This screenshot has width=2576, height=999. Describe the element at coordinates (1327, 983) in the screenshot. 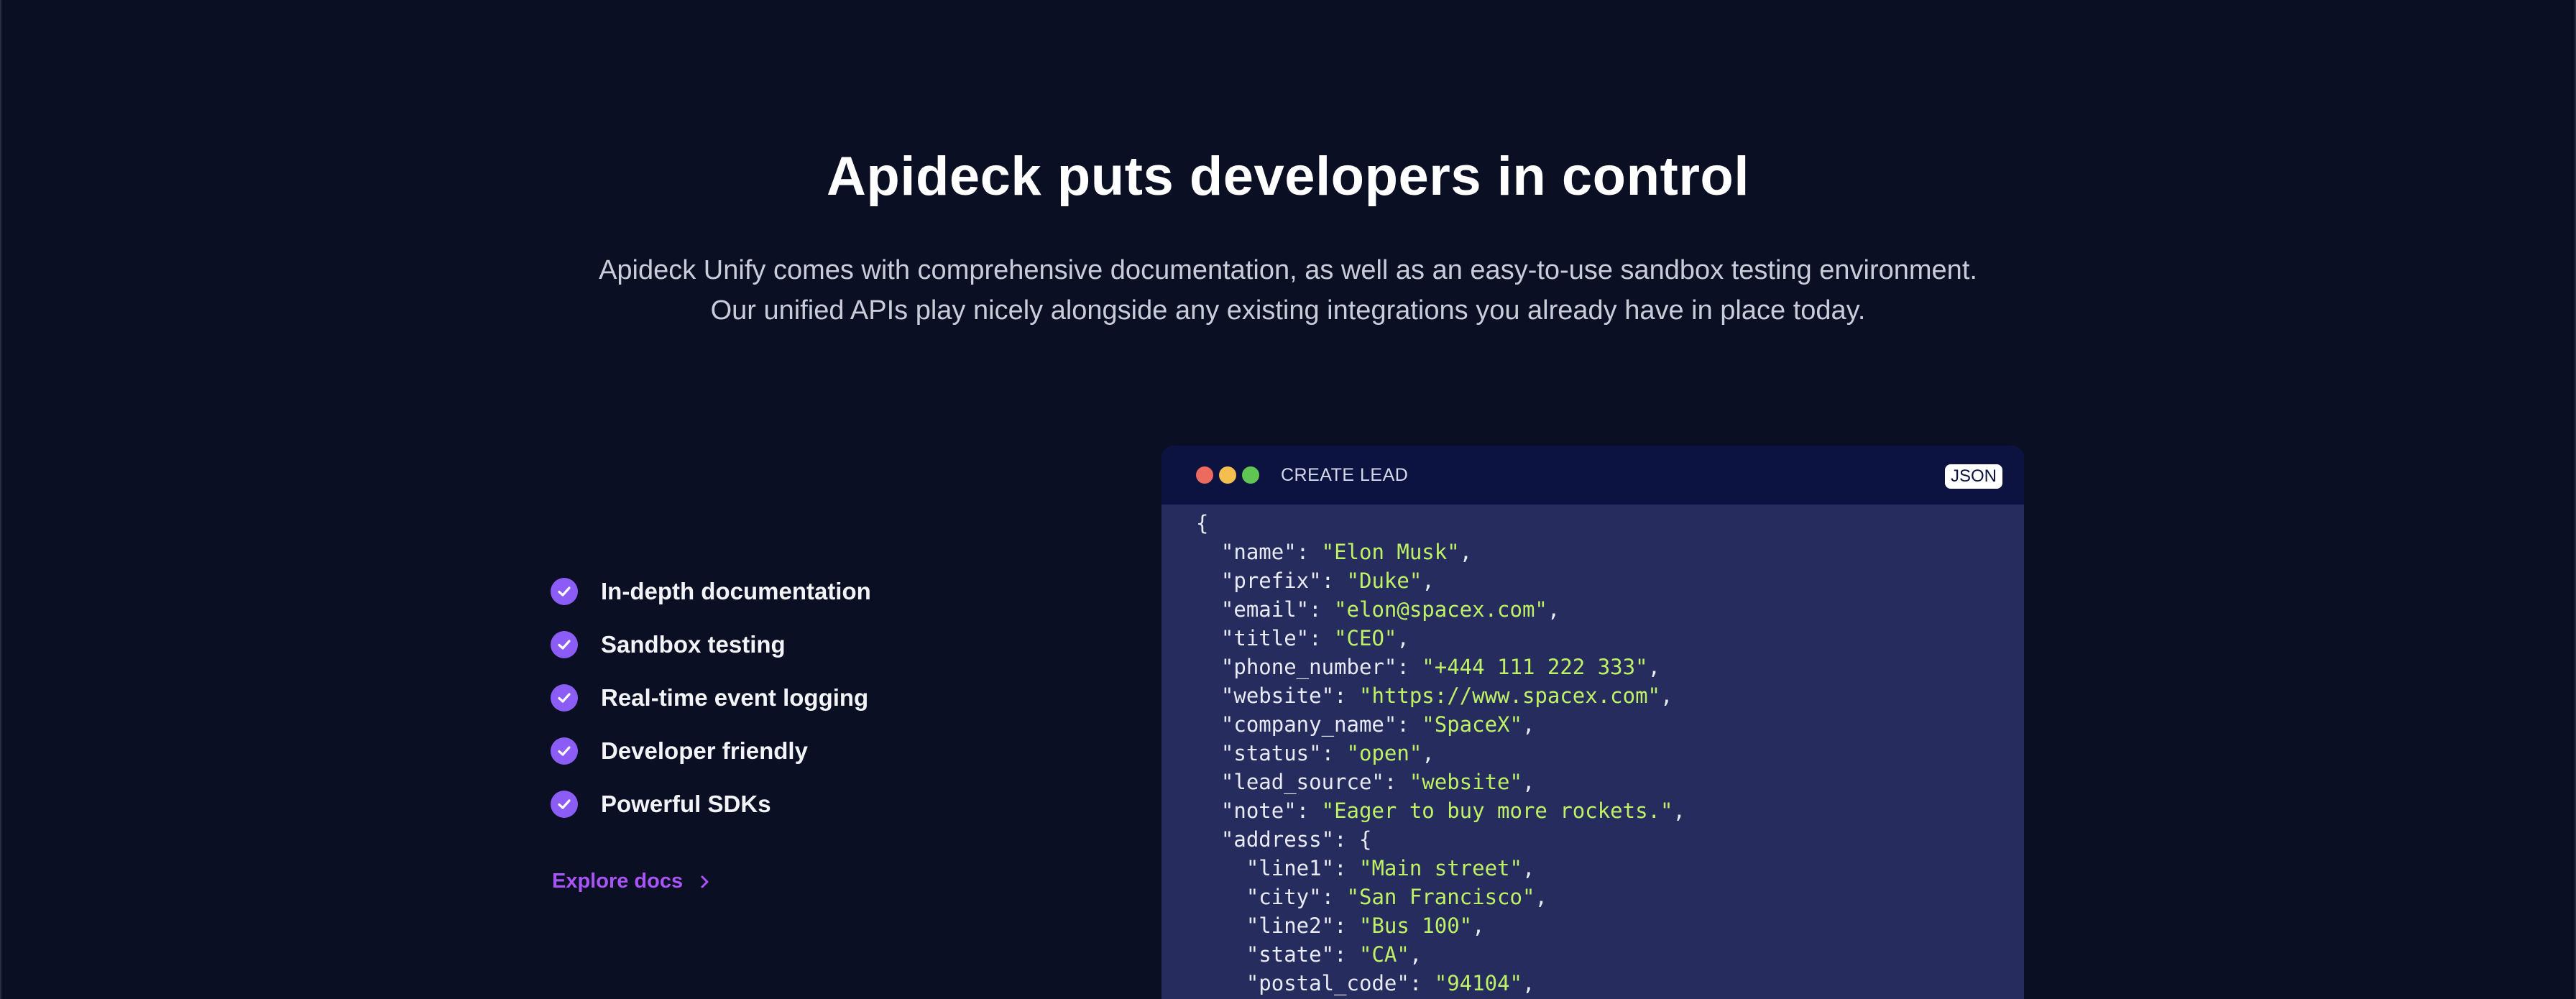

I see `code-key: "postal_code"` at that location.